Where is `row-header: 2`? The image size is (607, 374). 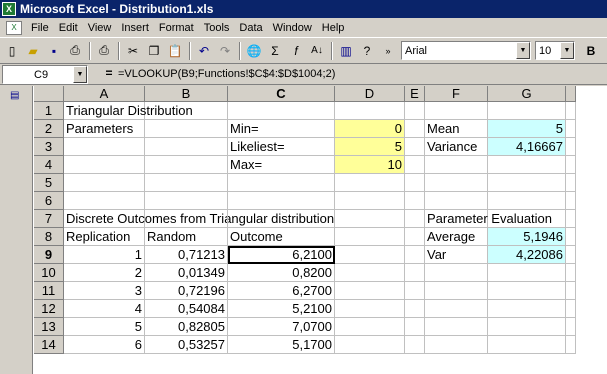 row-header: 2 is located at coordinates (49, 129).